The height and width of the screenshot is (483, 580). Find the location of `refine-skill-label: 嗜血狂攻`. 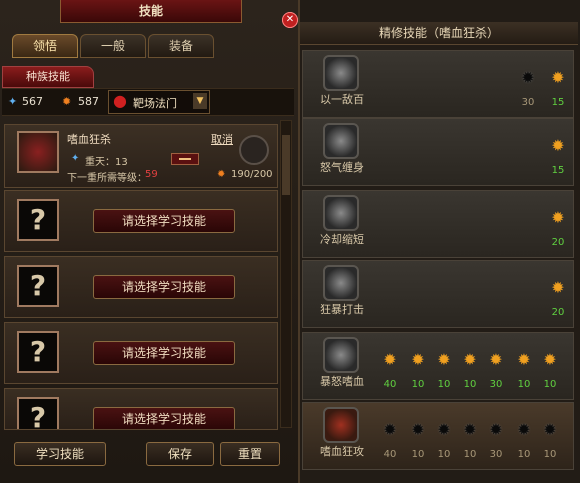

refine-skill-label: 嗜血狂攻 is located at coordinates (342, 451).